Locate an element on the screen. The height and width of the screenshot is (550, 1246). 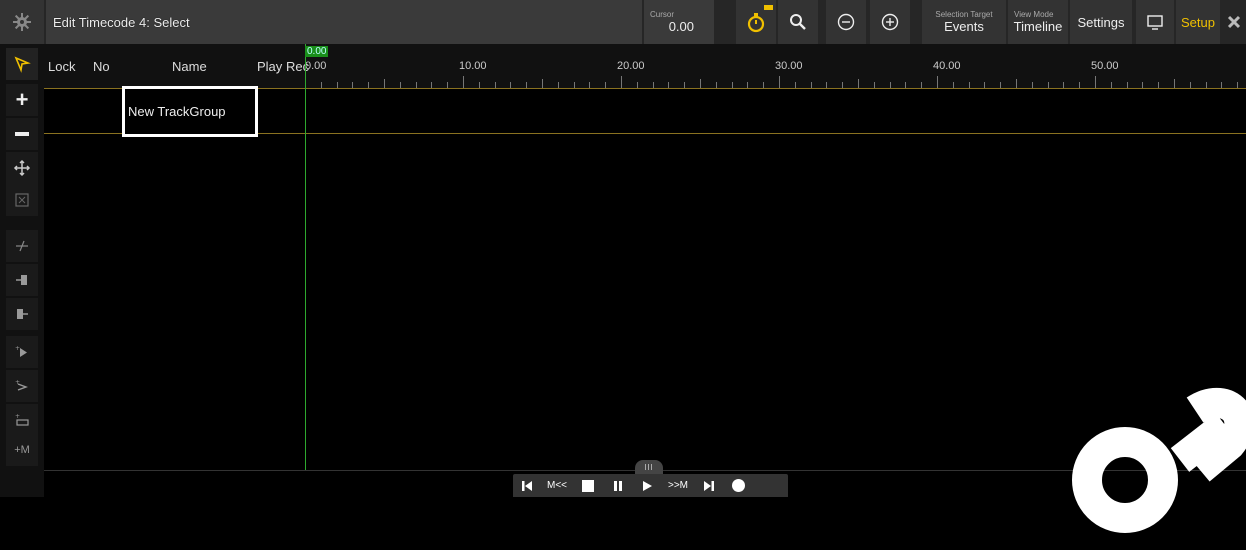
transport-bar: M<< >>M is located at coordinates (650, 485).